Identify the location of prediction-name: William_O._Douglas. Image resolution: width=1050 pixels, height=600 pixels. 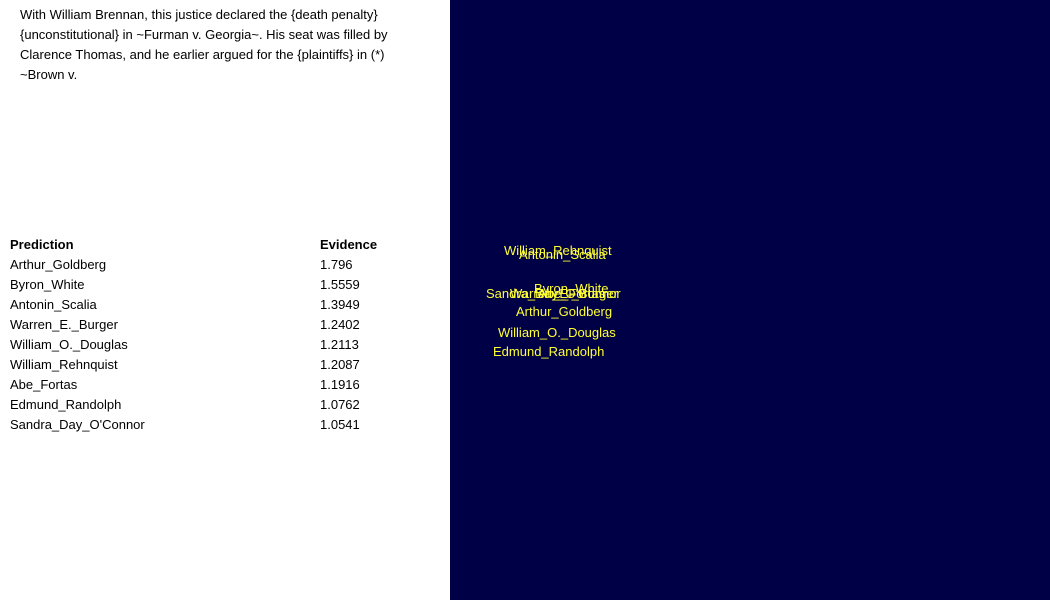
(69, 344).